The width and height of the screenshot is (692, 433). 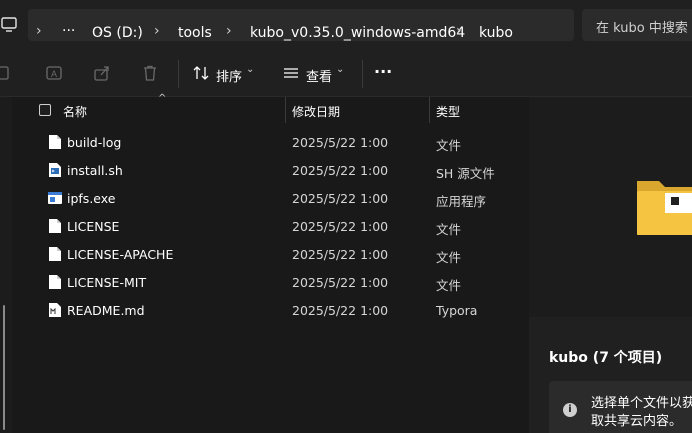 What do you see at coordinates (120, 254) in the screenshot?
I see `file-name: LICENSE-APACHE` at bounding box center [120, 254].